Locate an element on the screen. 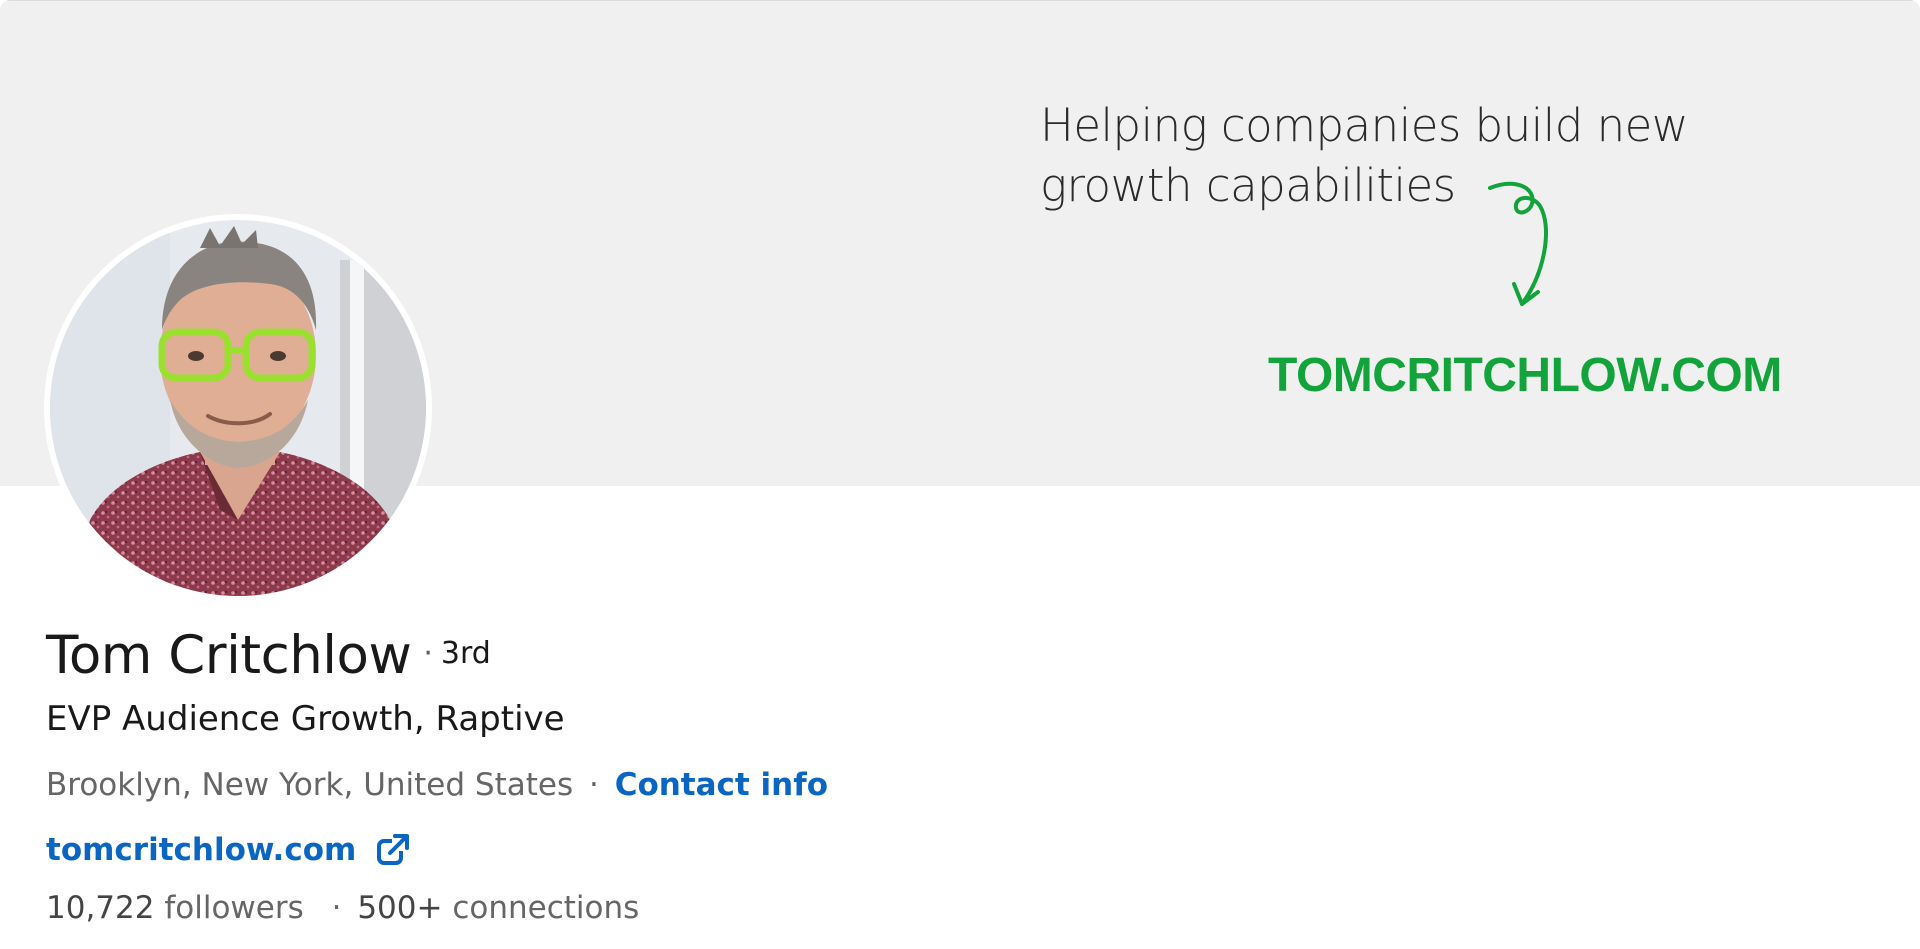 Image resolution: width=1920 pixels, height=949 pixels. profile-name: Tom Critchlow is located at coordinates (229, 655).